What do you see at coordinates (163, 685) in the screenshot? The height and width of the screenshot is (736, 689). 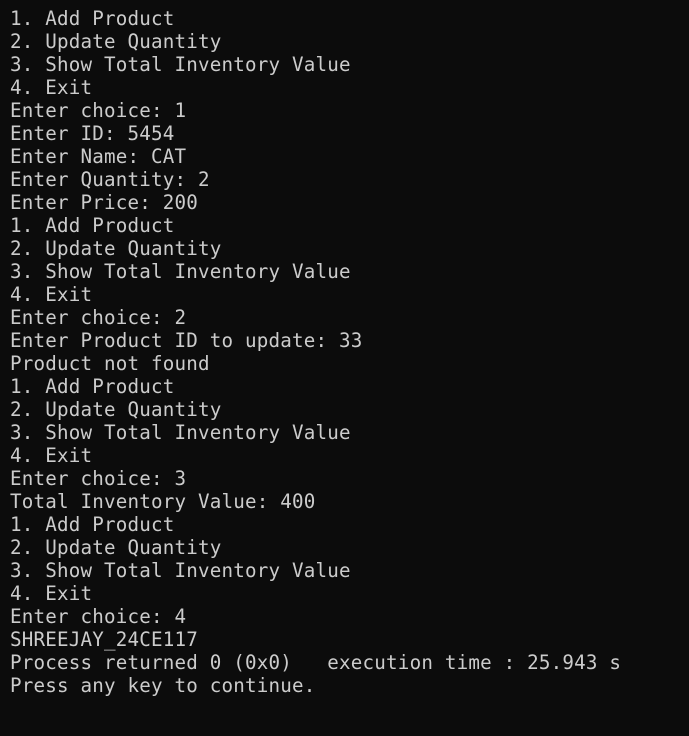 I see `continue-prompt: Press any key to continue.` at bounding box center [163, 685].